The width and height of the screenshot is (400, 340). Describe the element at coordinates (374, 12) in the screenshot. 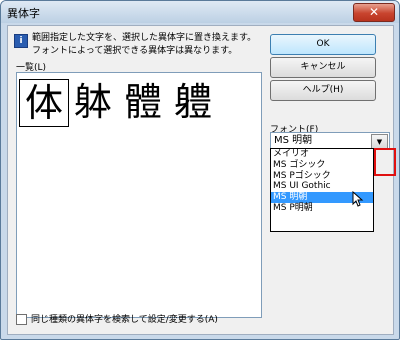

I see `close-button: ✕` at that location.